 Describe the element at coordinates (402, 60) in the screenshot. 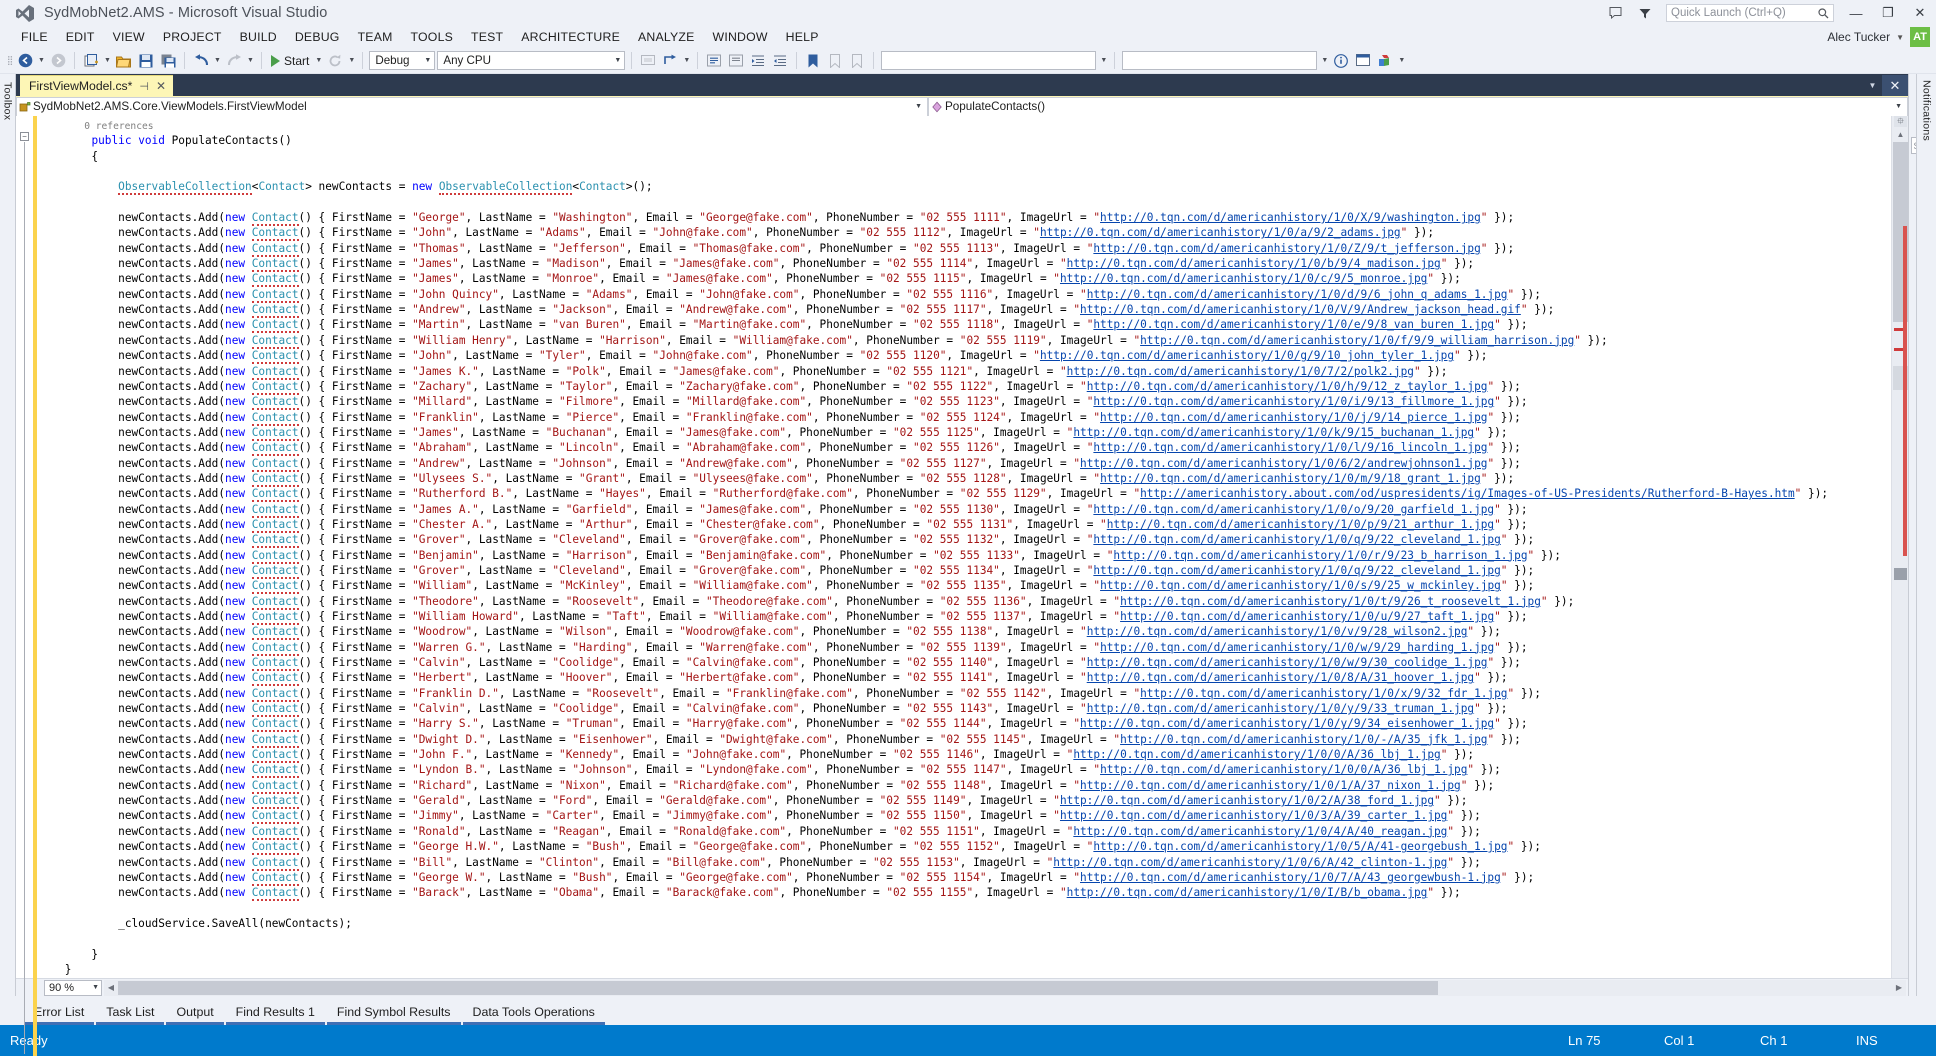

I see `solution-configuration-combo: Debug ▼` at that location.